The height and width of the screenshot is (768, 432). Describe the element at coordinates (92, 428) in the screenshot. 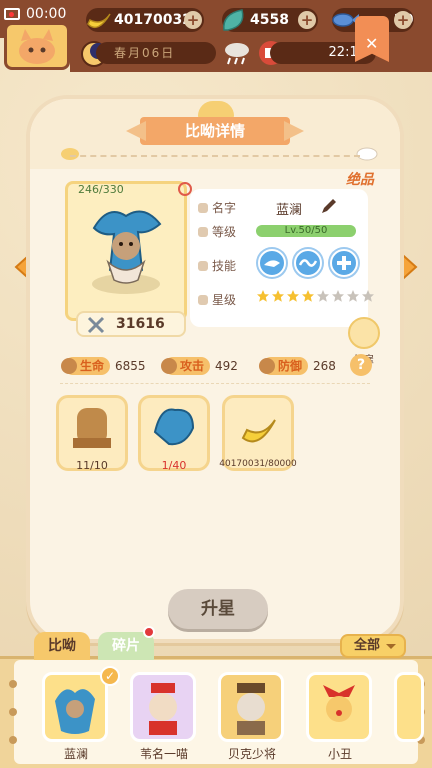

I see `statue-icon` at that location.